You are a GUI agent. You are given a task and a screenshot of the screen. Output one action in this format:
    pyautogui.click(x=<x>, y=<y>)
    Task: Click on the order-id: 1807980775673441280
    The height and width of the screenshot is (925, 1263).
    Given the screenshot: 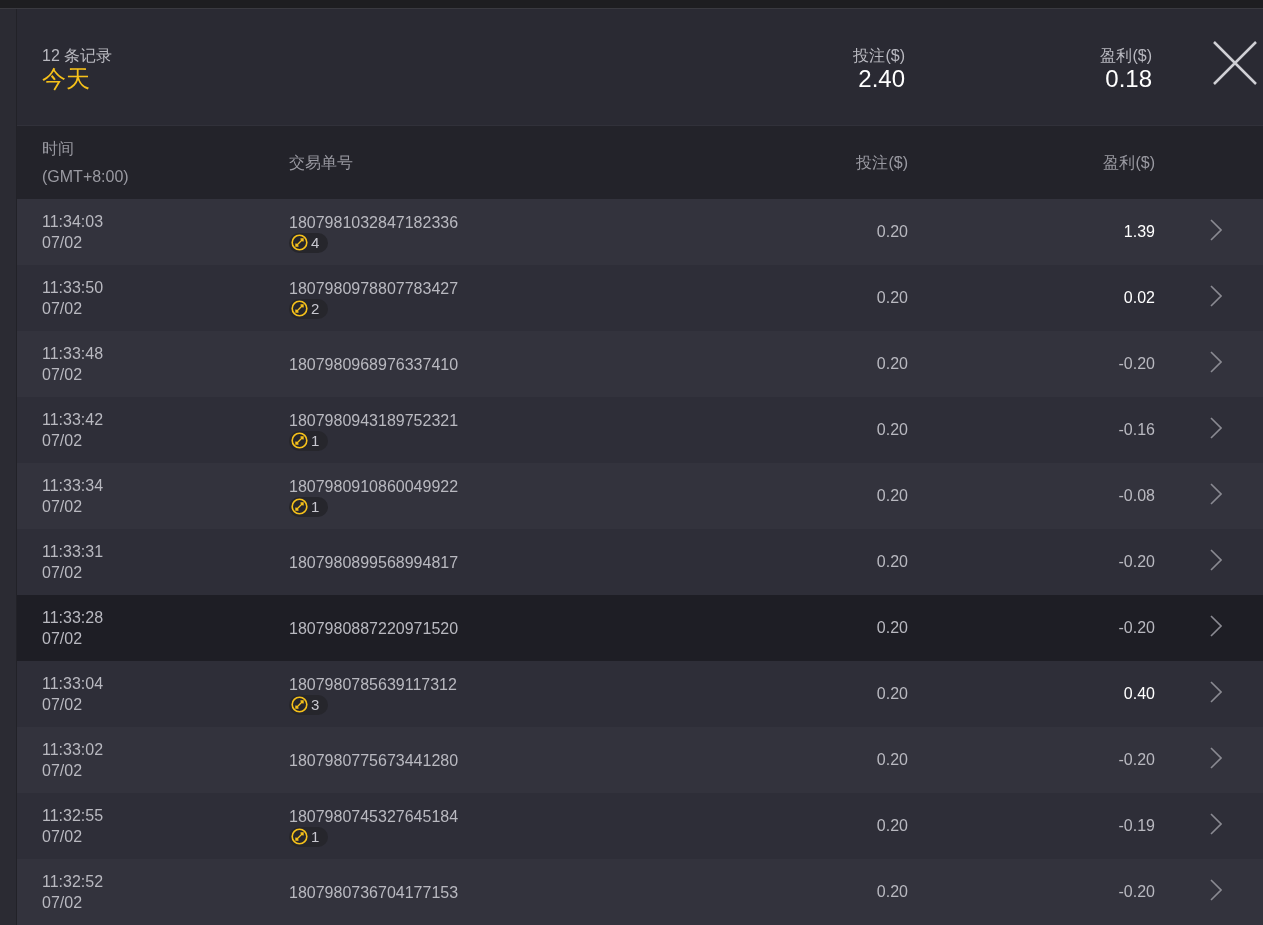 What is the action you would take?
    pyautogui.click(x=374, y=760)
    